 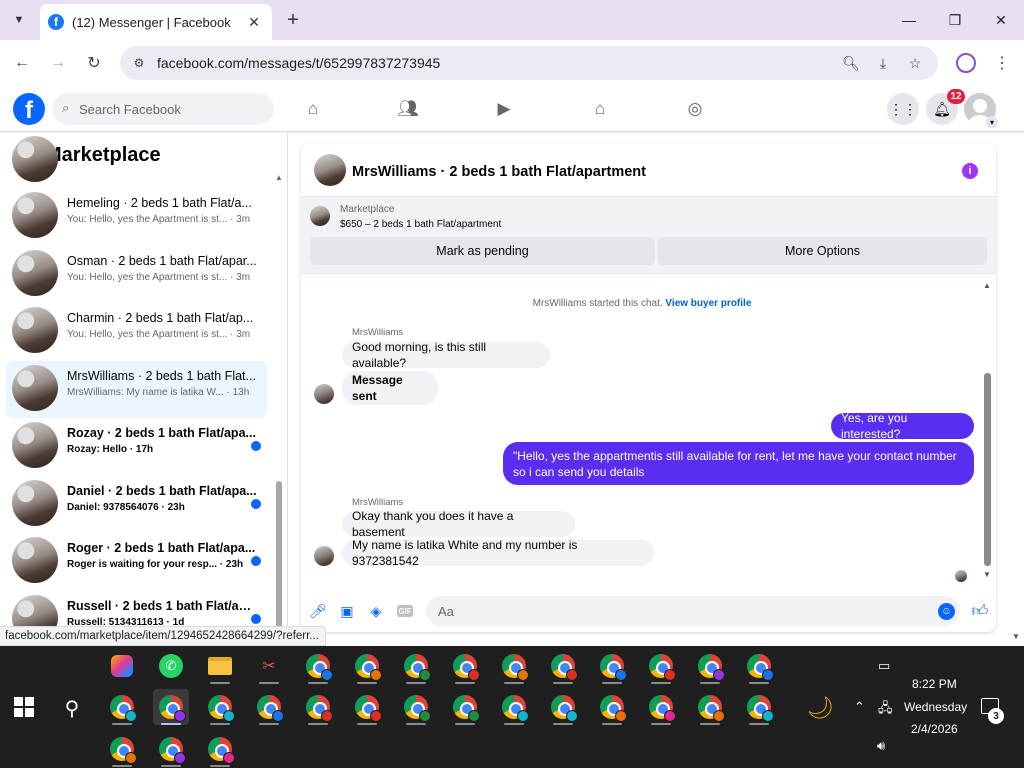 I want to click on page-scroll-down-icon: ▼, so click(x=1016, y=636).